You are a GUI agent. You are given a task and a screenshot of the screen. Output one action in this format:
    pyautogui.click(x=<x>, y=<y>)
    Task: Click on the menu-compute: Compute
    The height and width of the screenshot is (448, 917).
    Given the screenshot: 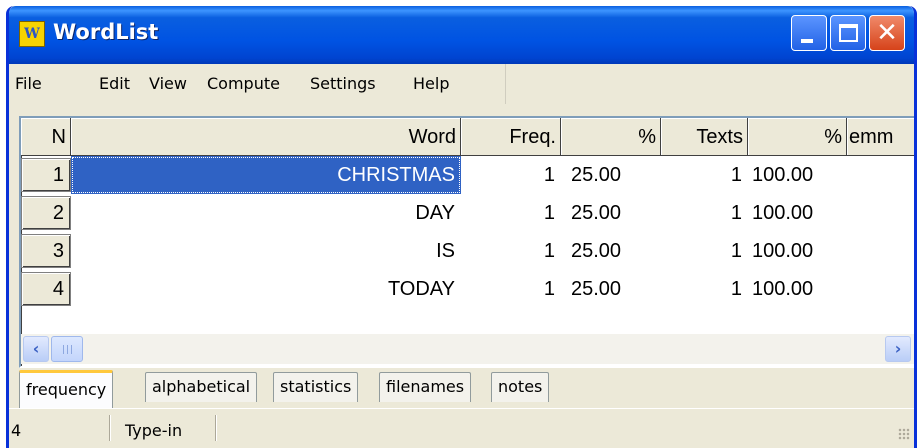 What is the action you would take?
    pyautogui.click(x=243, y=83)
    